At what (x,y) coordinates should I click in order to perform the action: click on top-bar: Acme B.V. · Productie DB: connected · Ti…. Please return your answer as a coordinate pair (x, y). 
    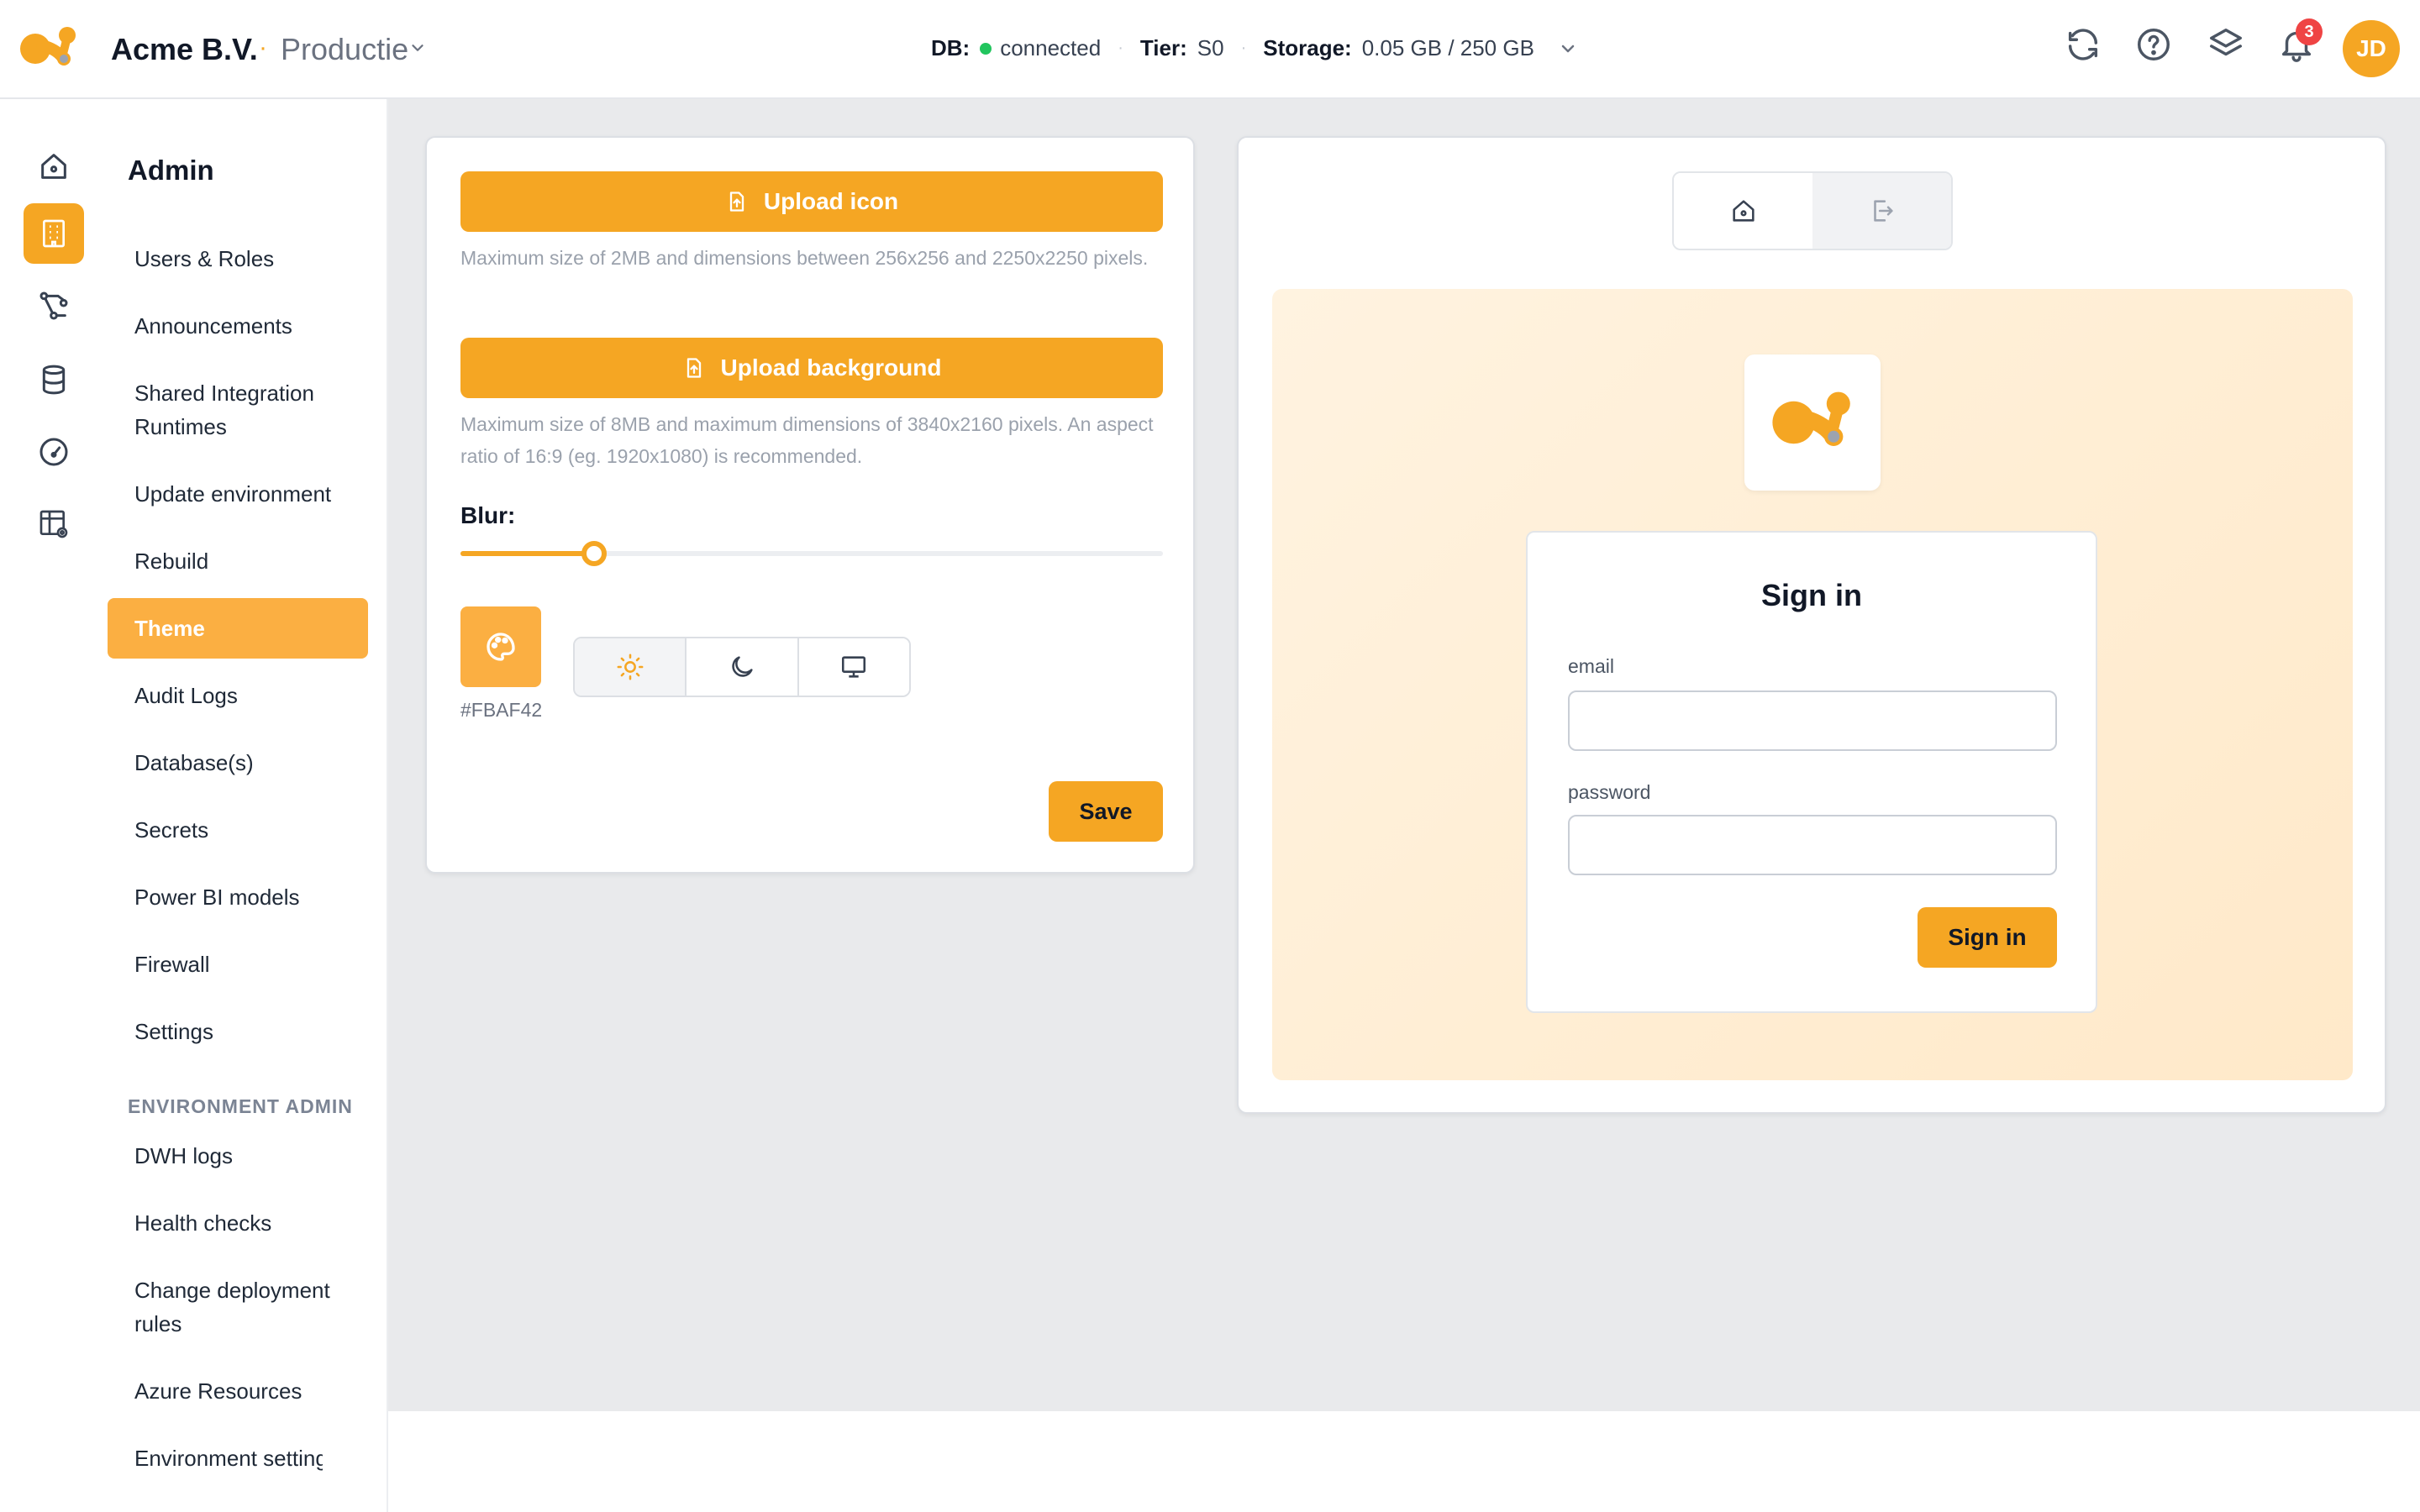
    Looking at the image, I should click on (1210, 49).